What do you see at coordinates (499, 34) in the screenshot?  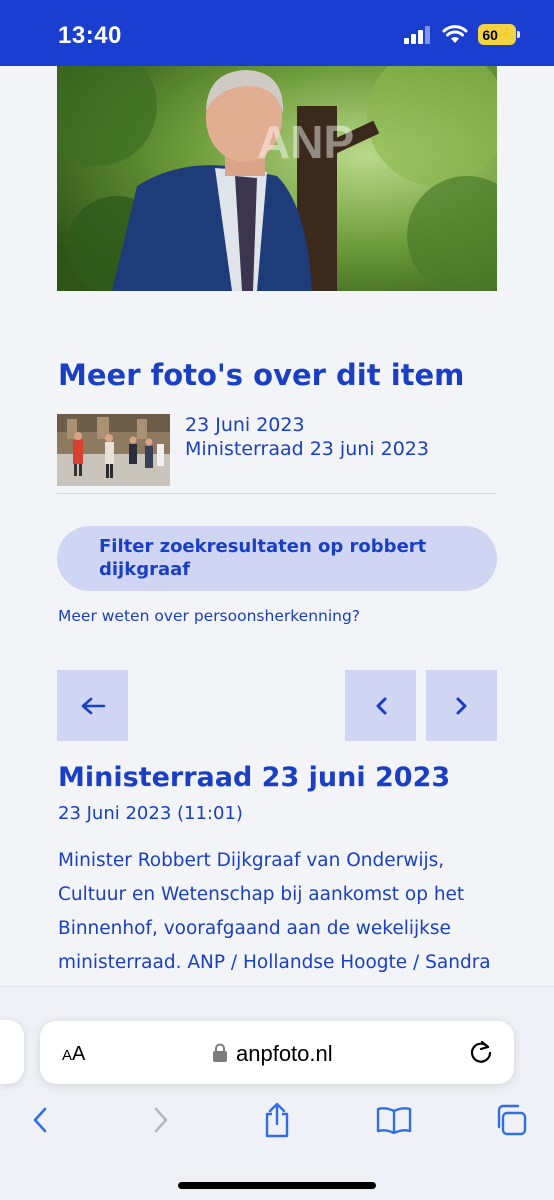 I see `battery-indicator: 60 ⚡` at bounding box center [499, 34].